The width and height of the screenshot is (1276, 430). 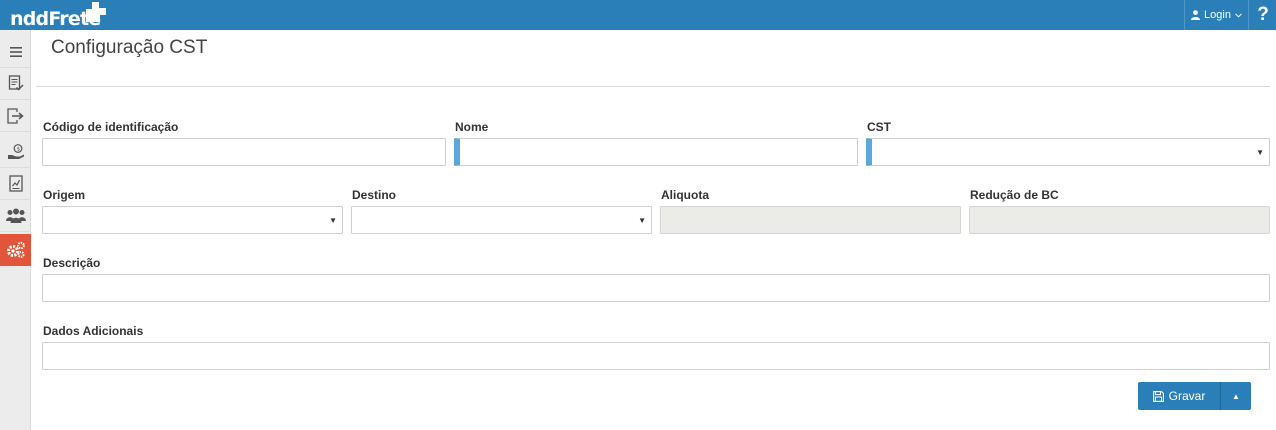 I want to click on caret-up-icon: ▲, so click(x=1236, y=396).